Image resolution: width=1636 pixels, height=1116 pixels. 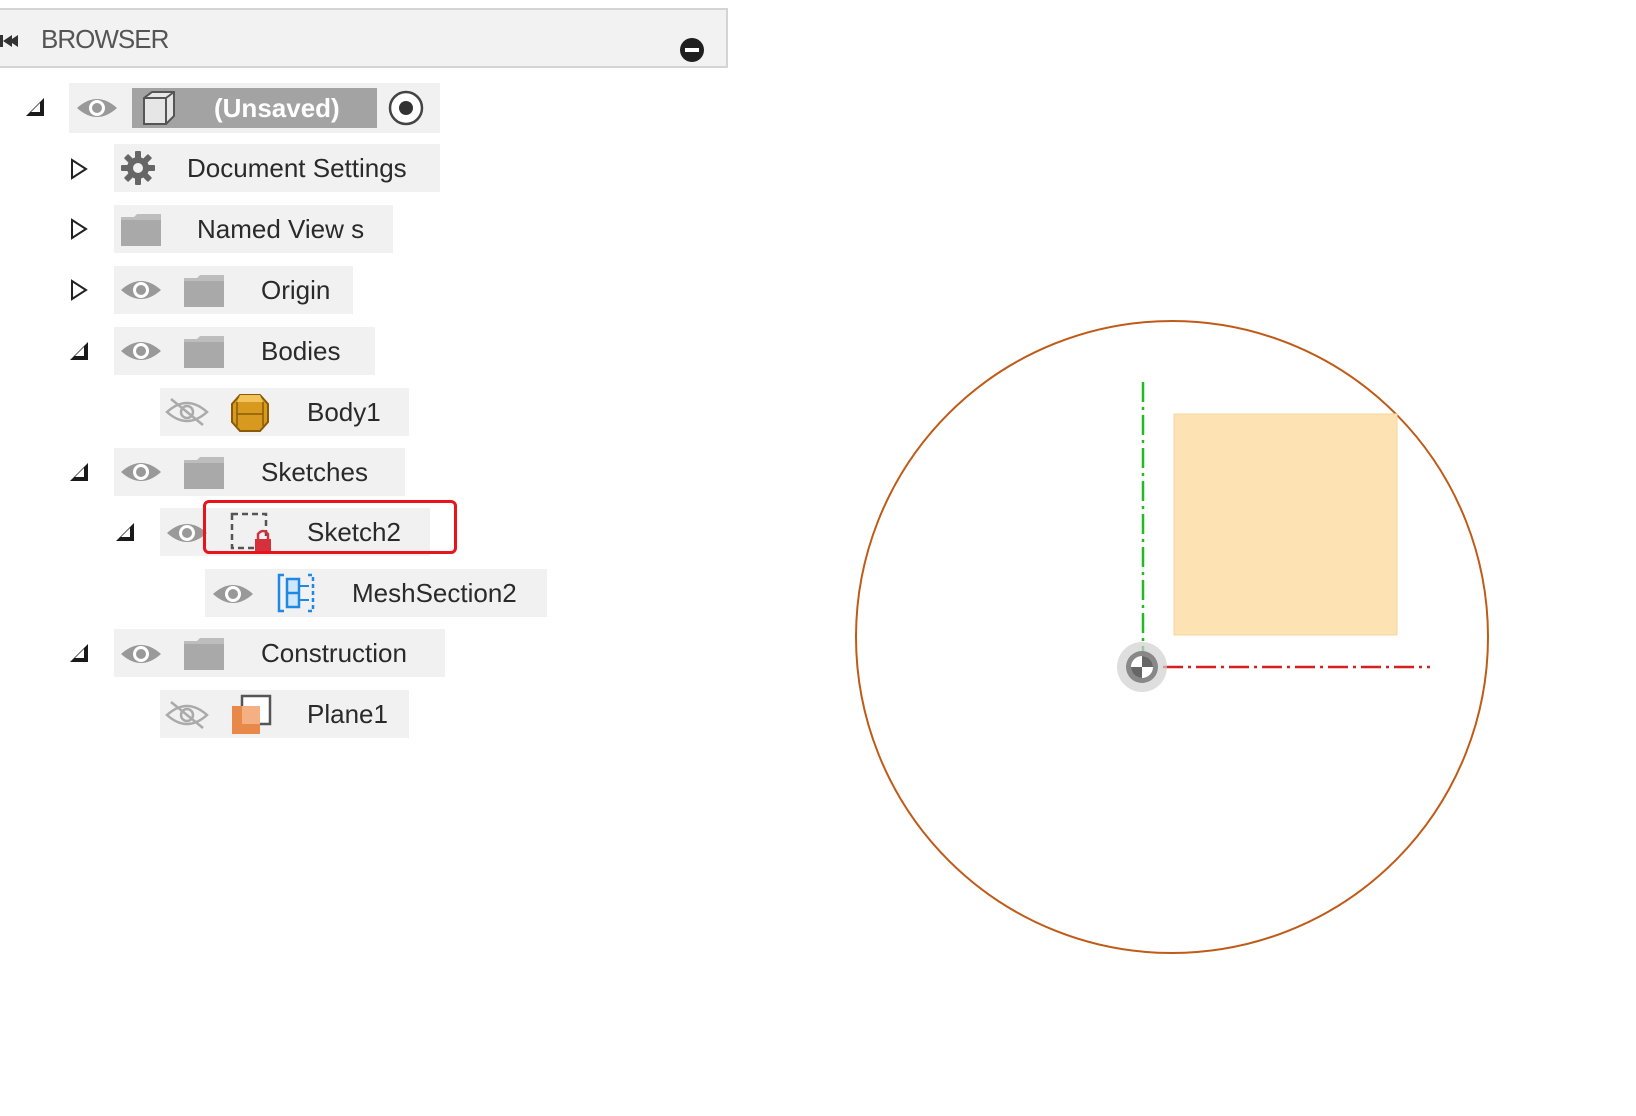 I want to click on tree-label-mesh-section2: MeshSection2, so click(x=434, y=593).